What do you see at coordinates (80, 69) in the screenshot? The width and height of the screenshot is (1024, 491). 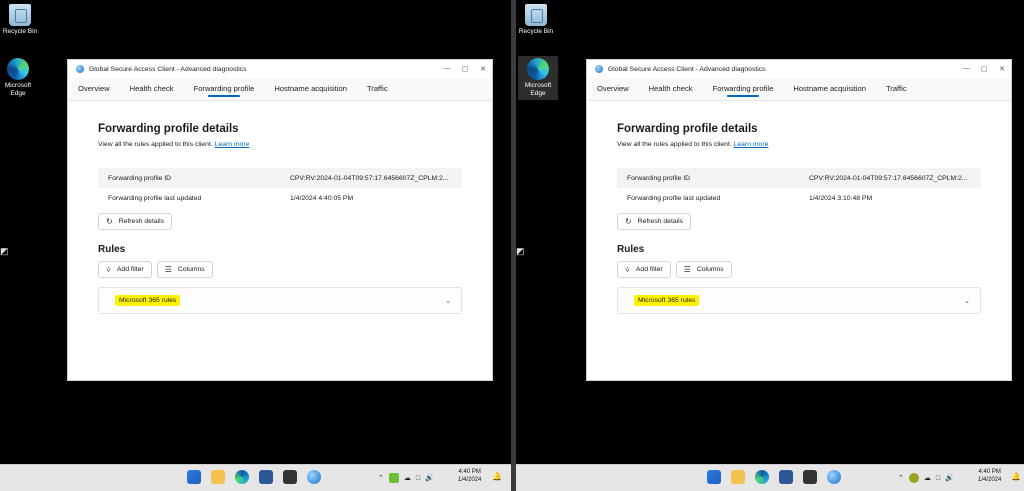 I see `global-secure-access-icon` at bounding box center [80, 69].